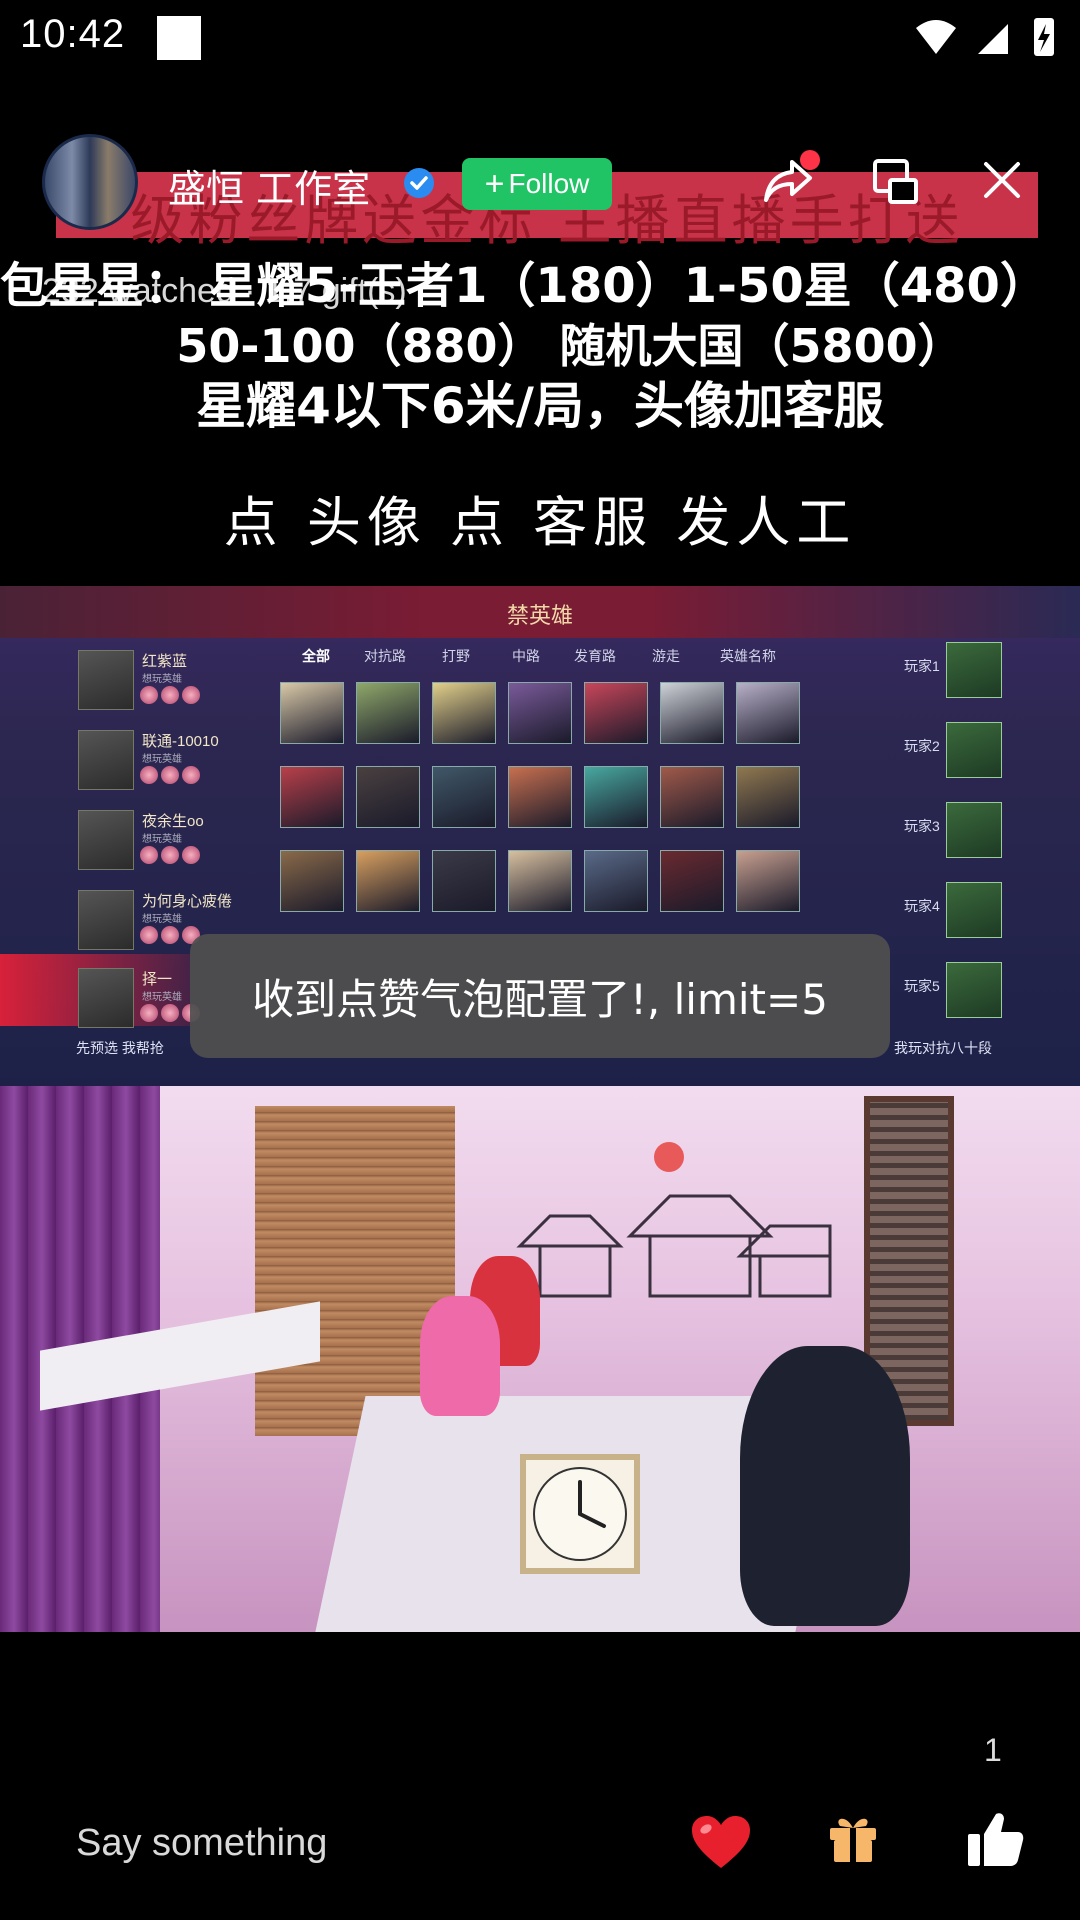 This screenshot has height=1920, width=1080. I want to click on hero-tabs: 全部 对抗路 打野 中路 发育路 游走 英雄名称, so click(550, 661).